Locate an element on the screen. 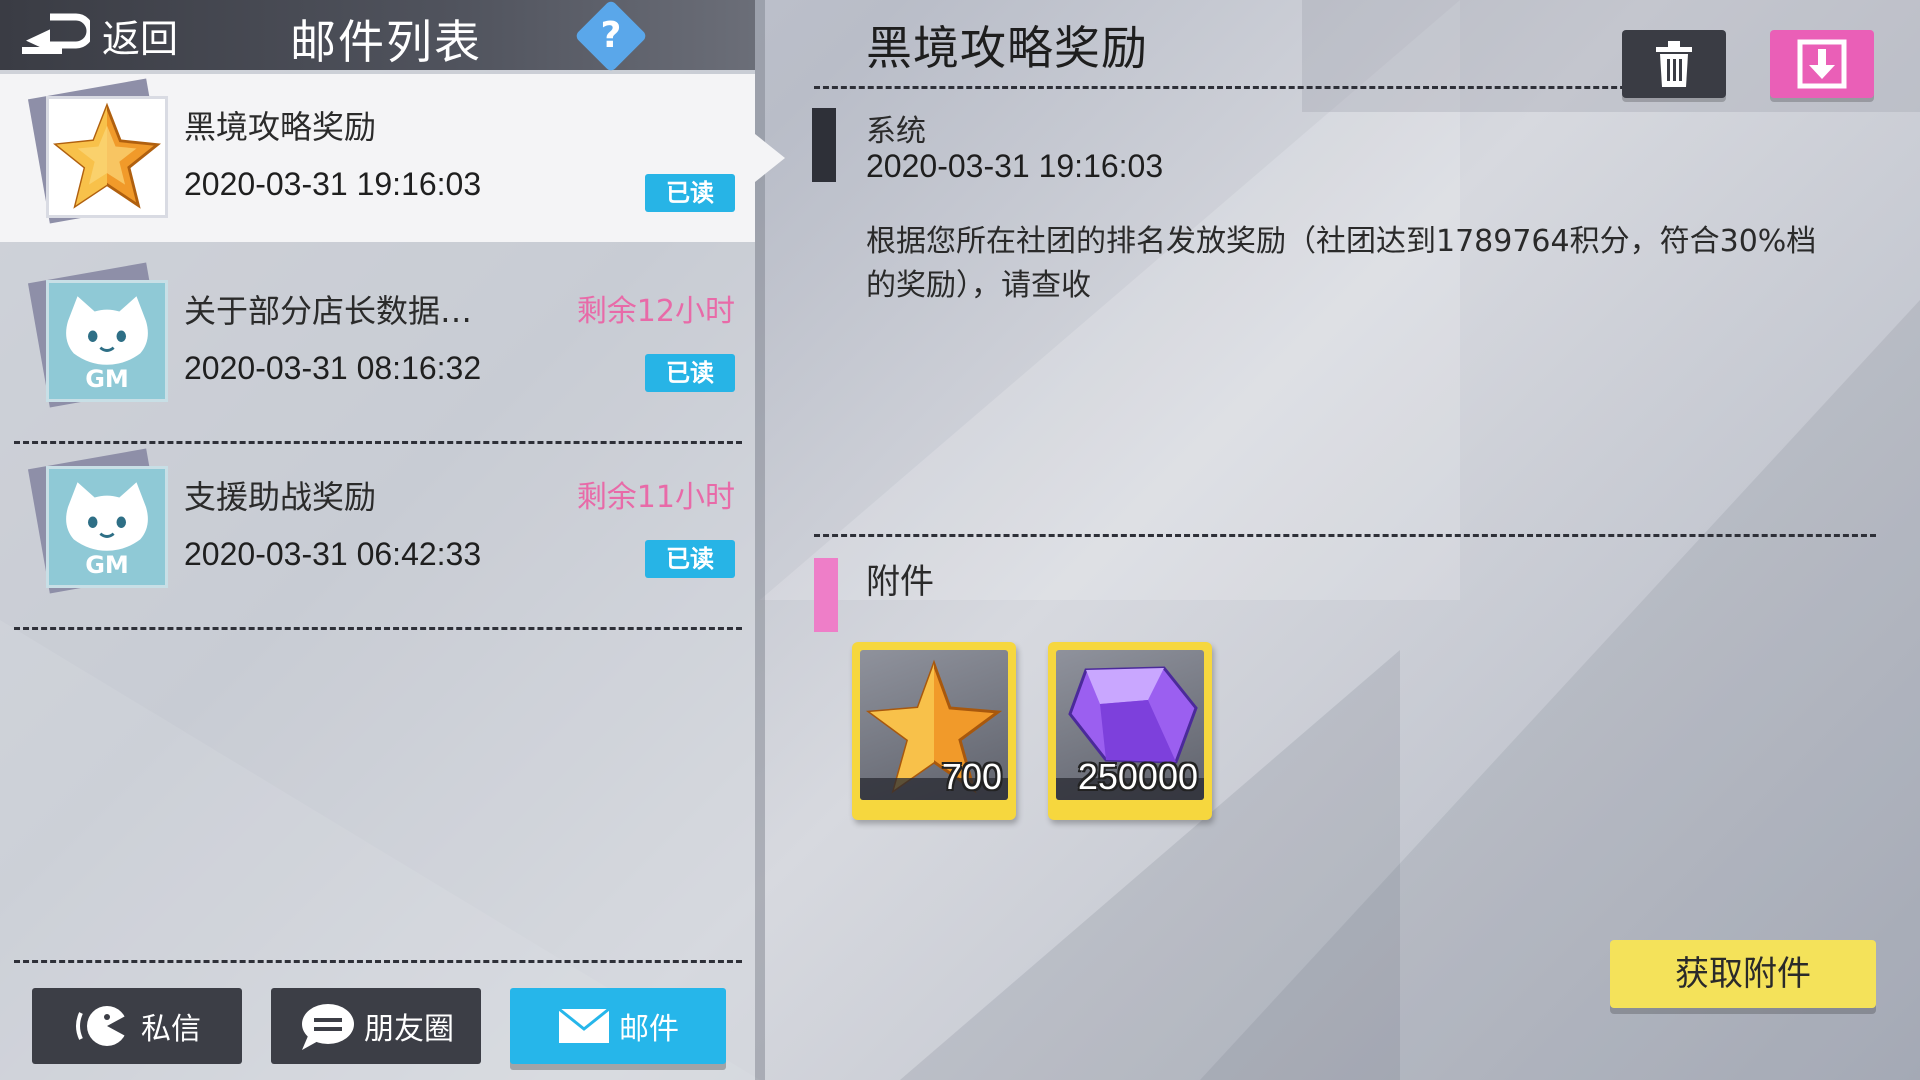 The image size is (1920, 1080). tab-label: 邮件 is located at coordinates (649, 1029).